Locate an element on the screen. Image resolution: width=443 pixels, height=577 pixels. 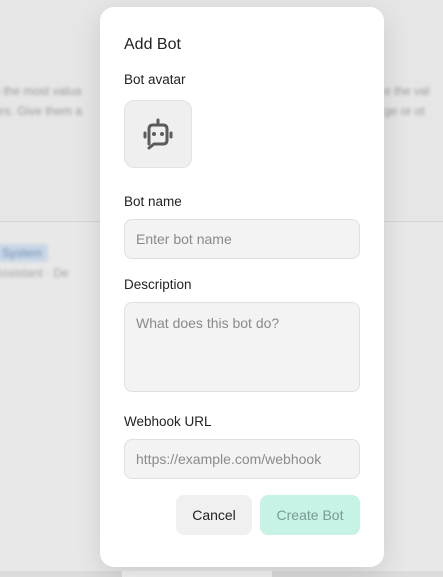
avatar-picker is located at coordinates (158, 134).